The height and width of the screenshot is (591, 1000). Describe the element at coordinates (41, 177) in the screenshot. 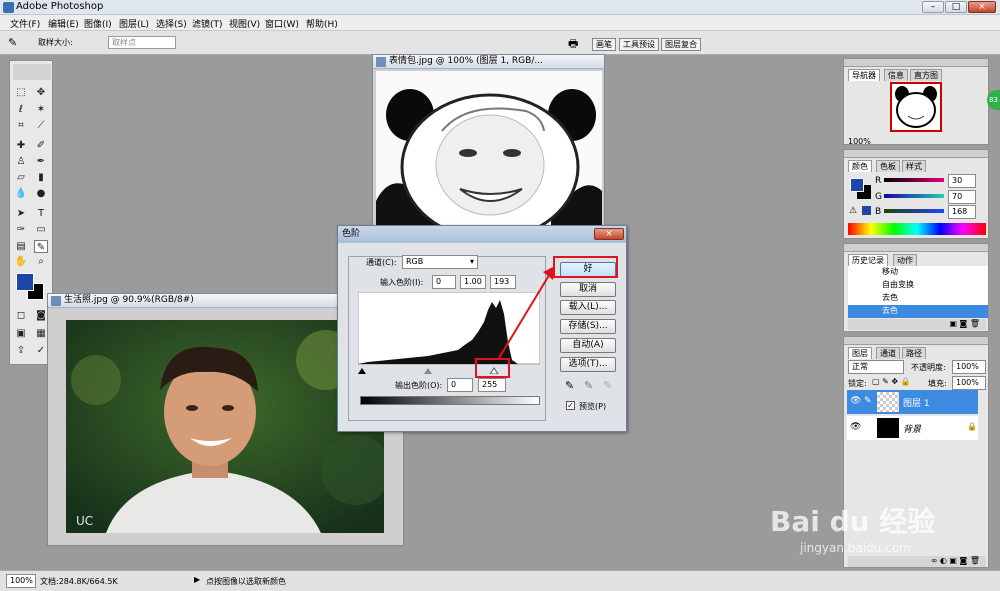

I see `gradient-tool-icon: ▮` at that location.